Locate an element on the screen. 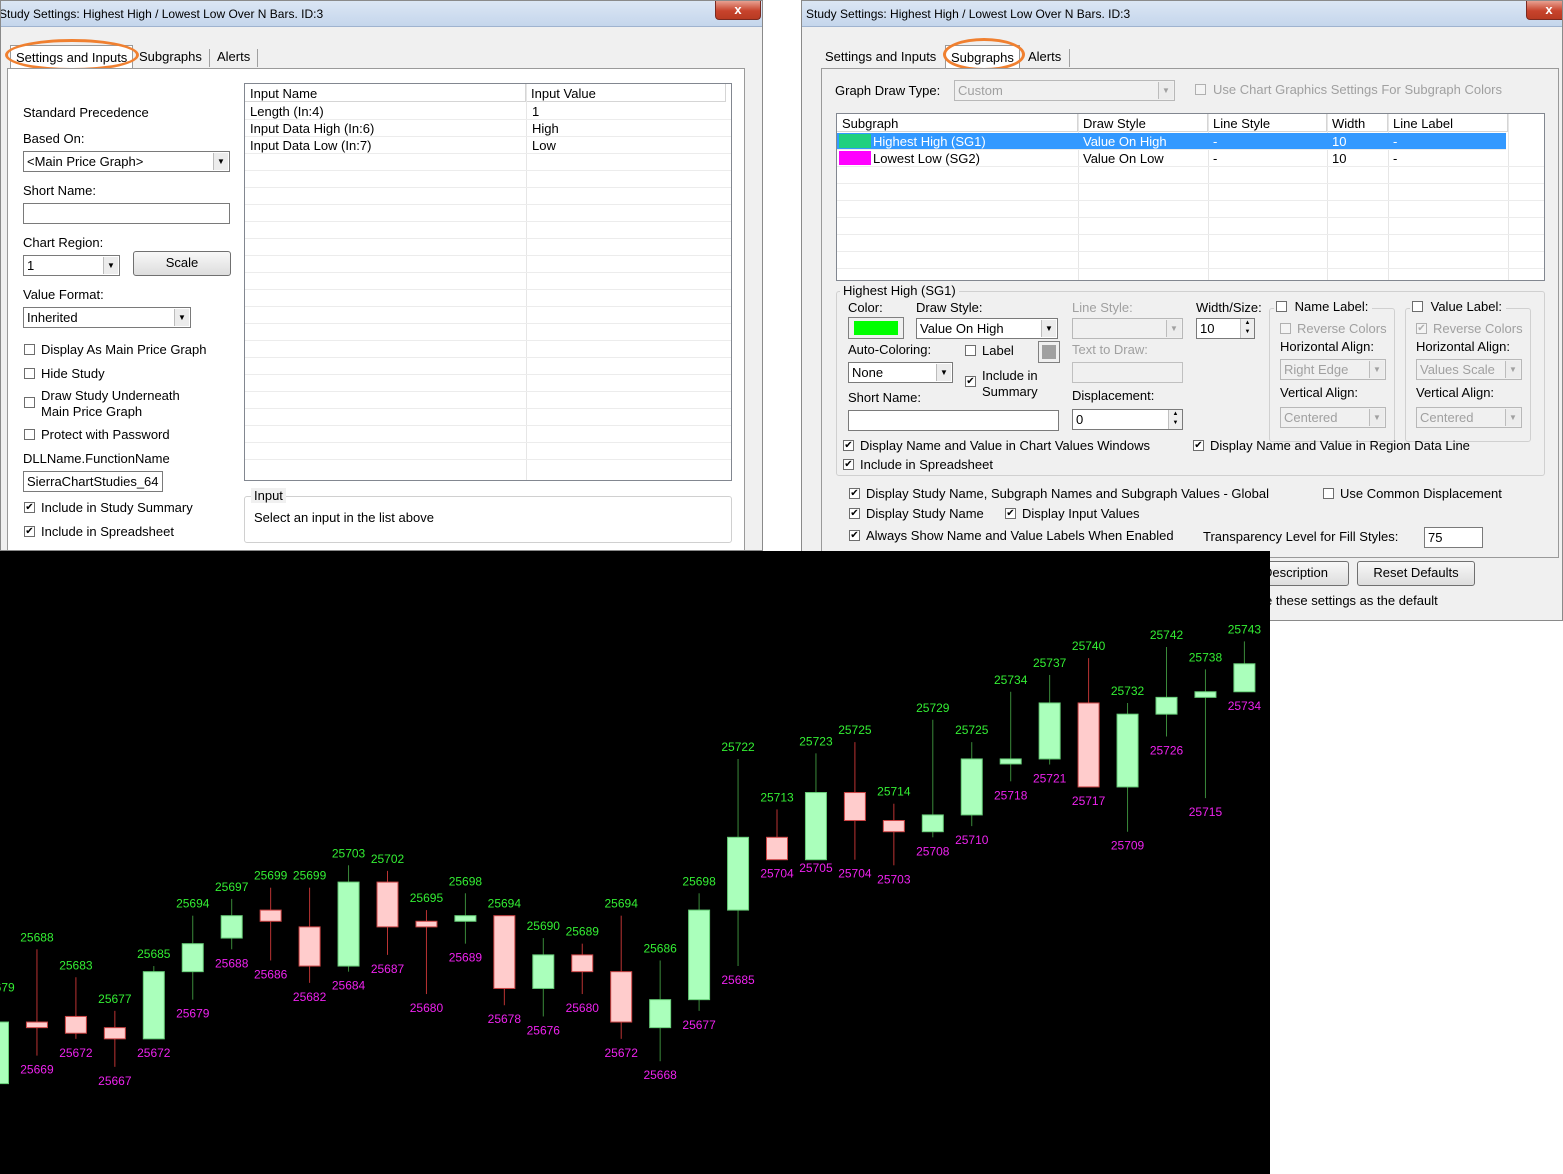  auto-coloring-select: None ▼ is located at coordinates (900, 372).